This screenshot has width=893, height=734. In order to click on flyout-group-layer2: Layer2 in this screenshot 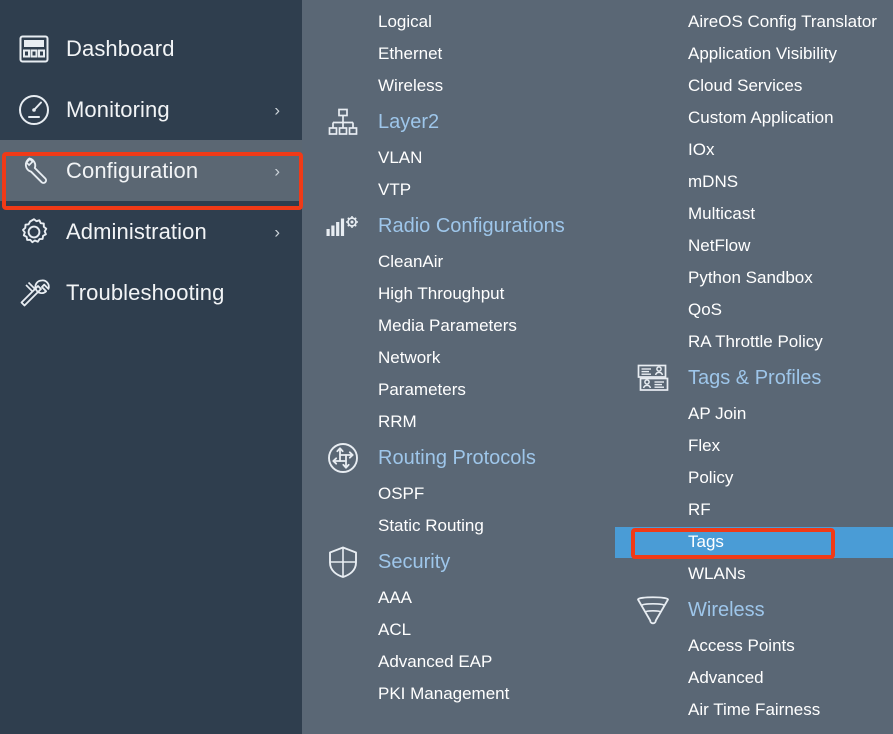, I will do `click(457, 122)`.